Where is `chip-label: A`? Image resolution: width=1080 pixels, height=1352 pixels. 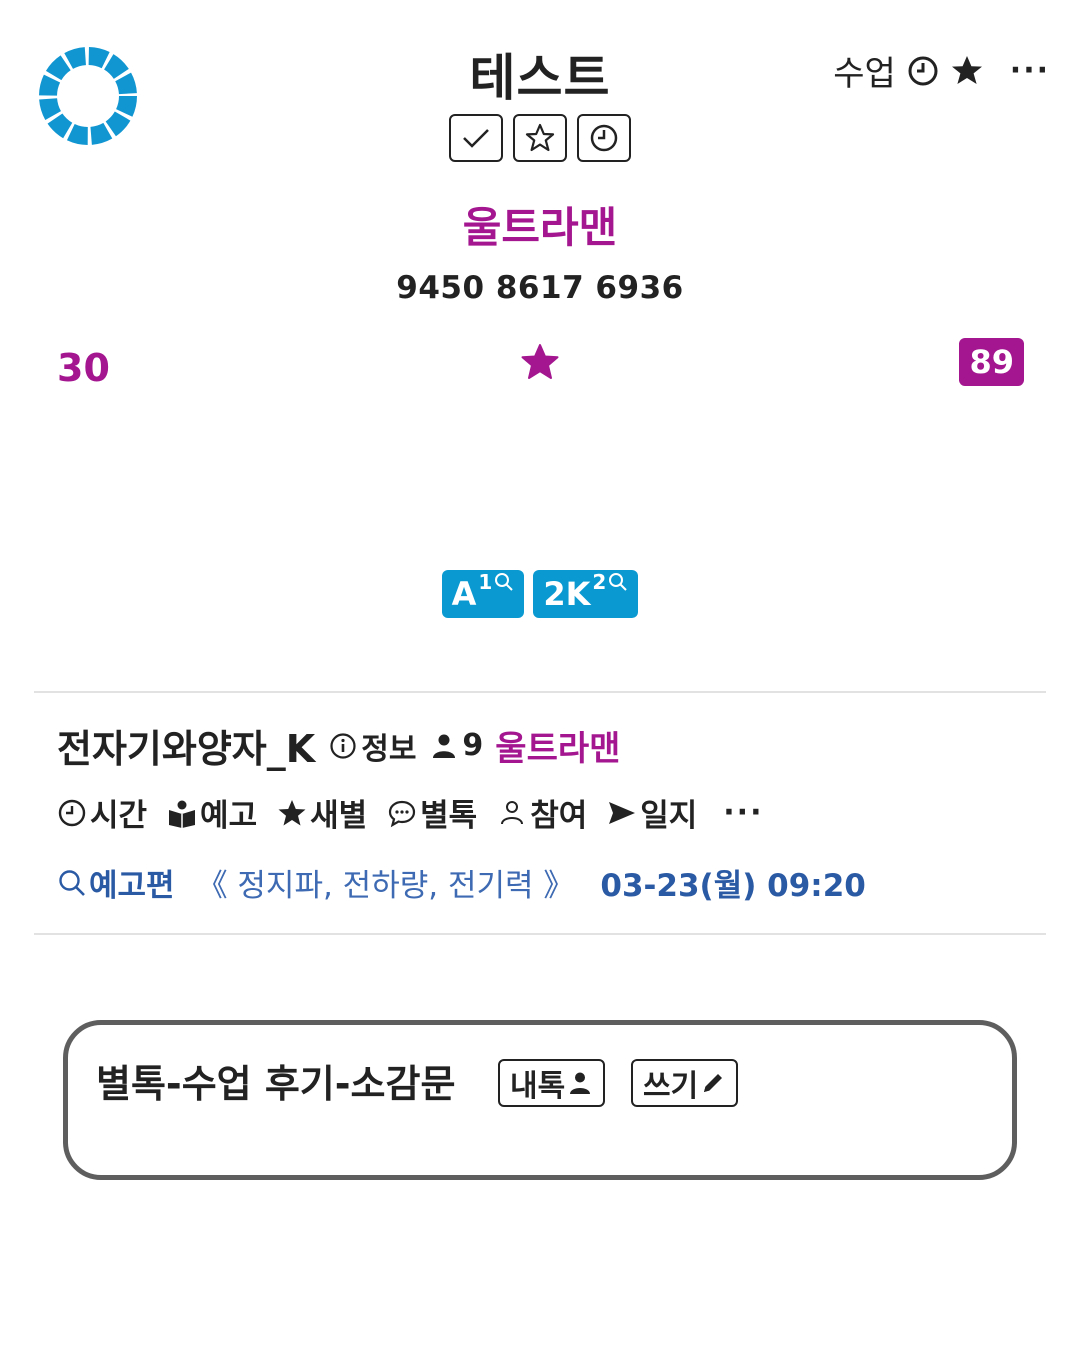
chip-label: A is located at coordinates (464, 594).